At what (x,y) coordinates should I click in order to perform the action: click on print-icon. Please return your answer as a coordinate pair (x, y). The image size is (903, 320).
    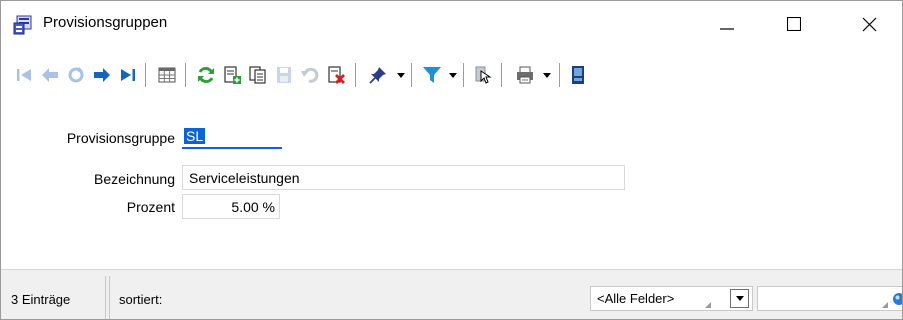
    Looking at the image, I should click on (525, 75).